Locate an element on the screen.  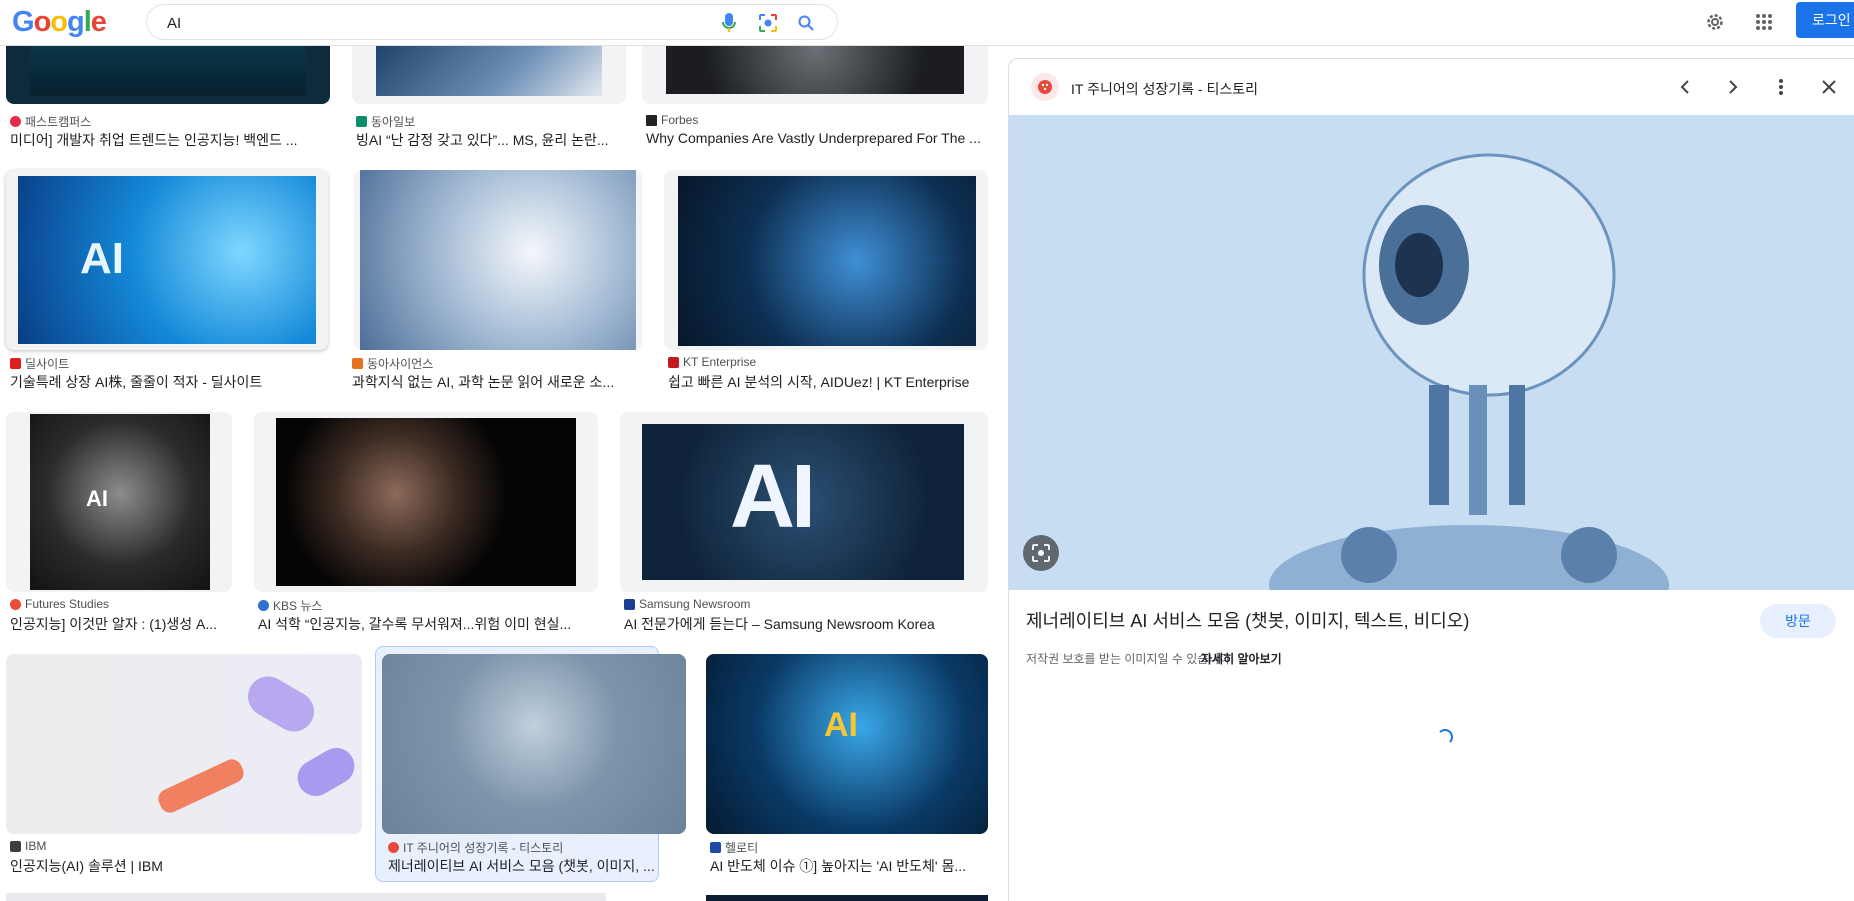
search-icon is located at coordinates (806, 23).